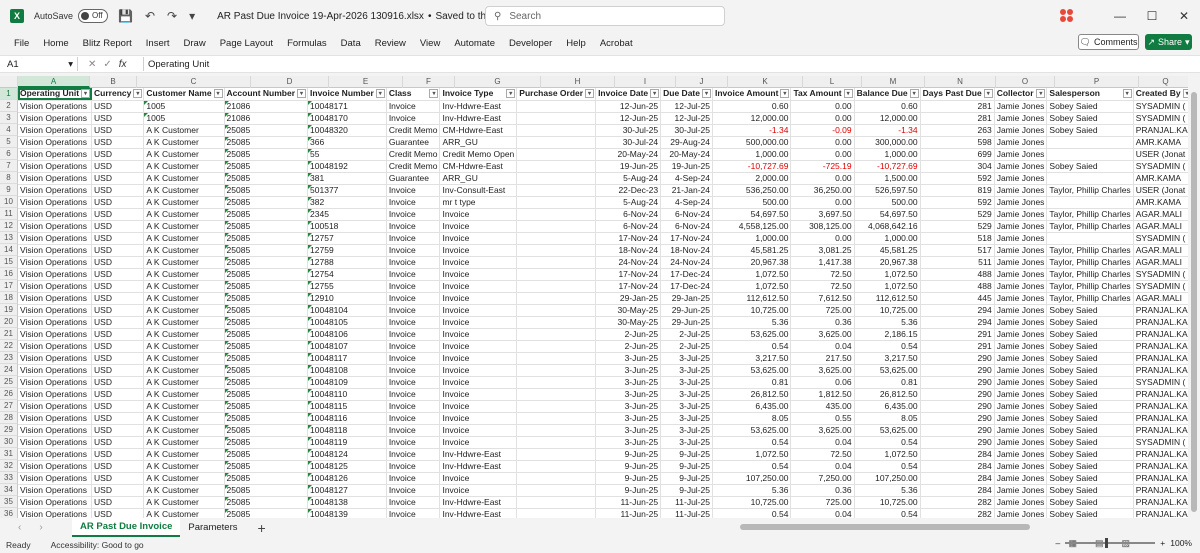 This screenshot has width=1200, height=553. What do you see at coordinates (752, 142) in the screenshot?
I see `cell: 500,000.00` at bounding box center [752, 142].